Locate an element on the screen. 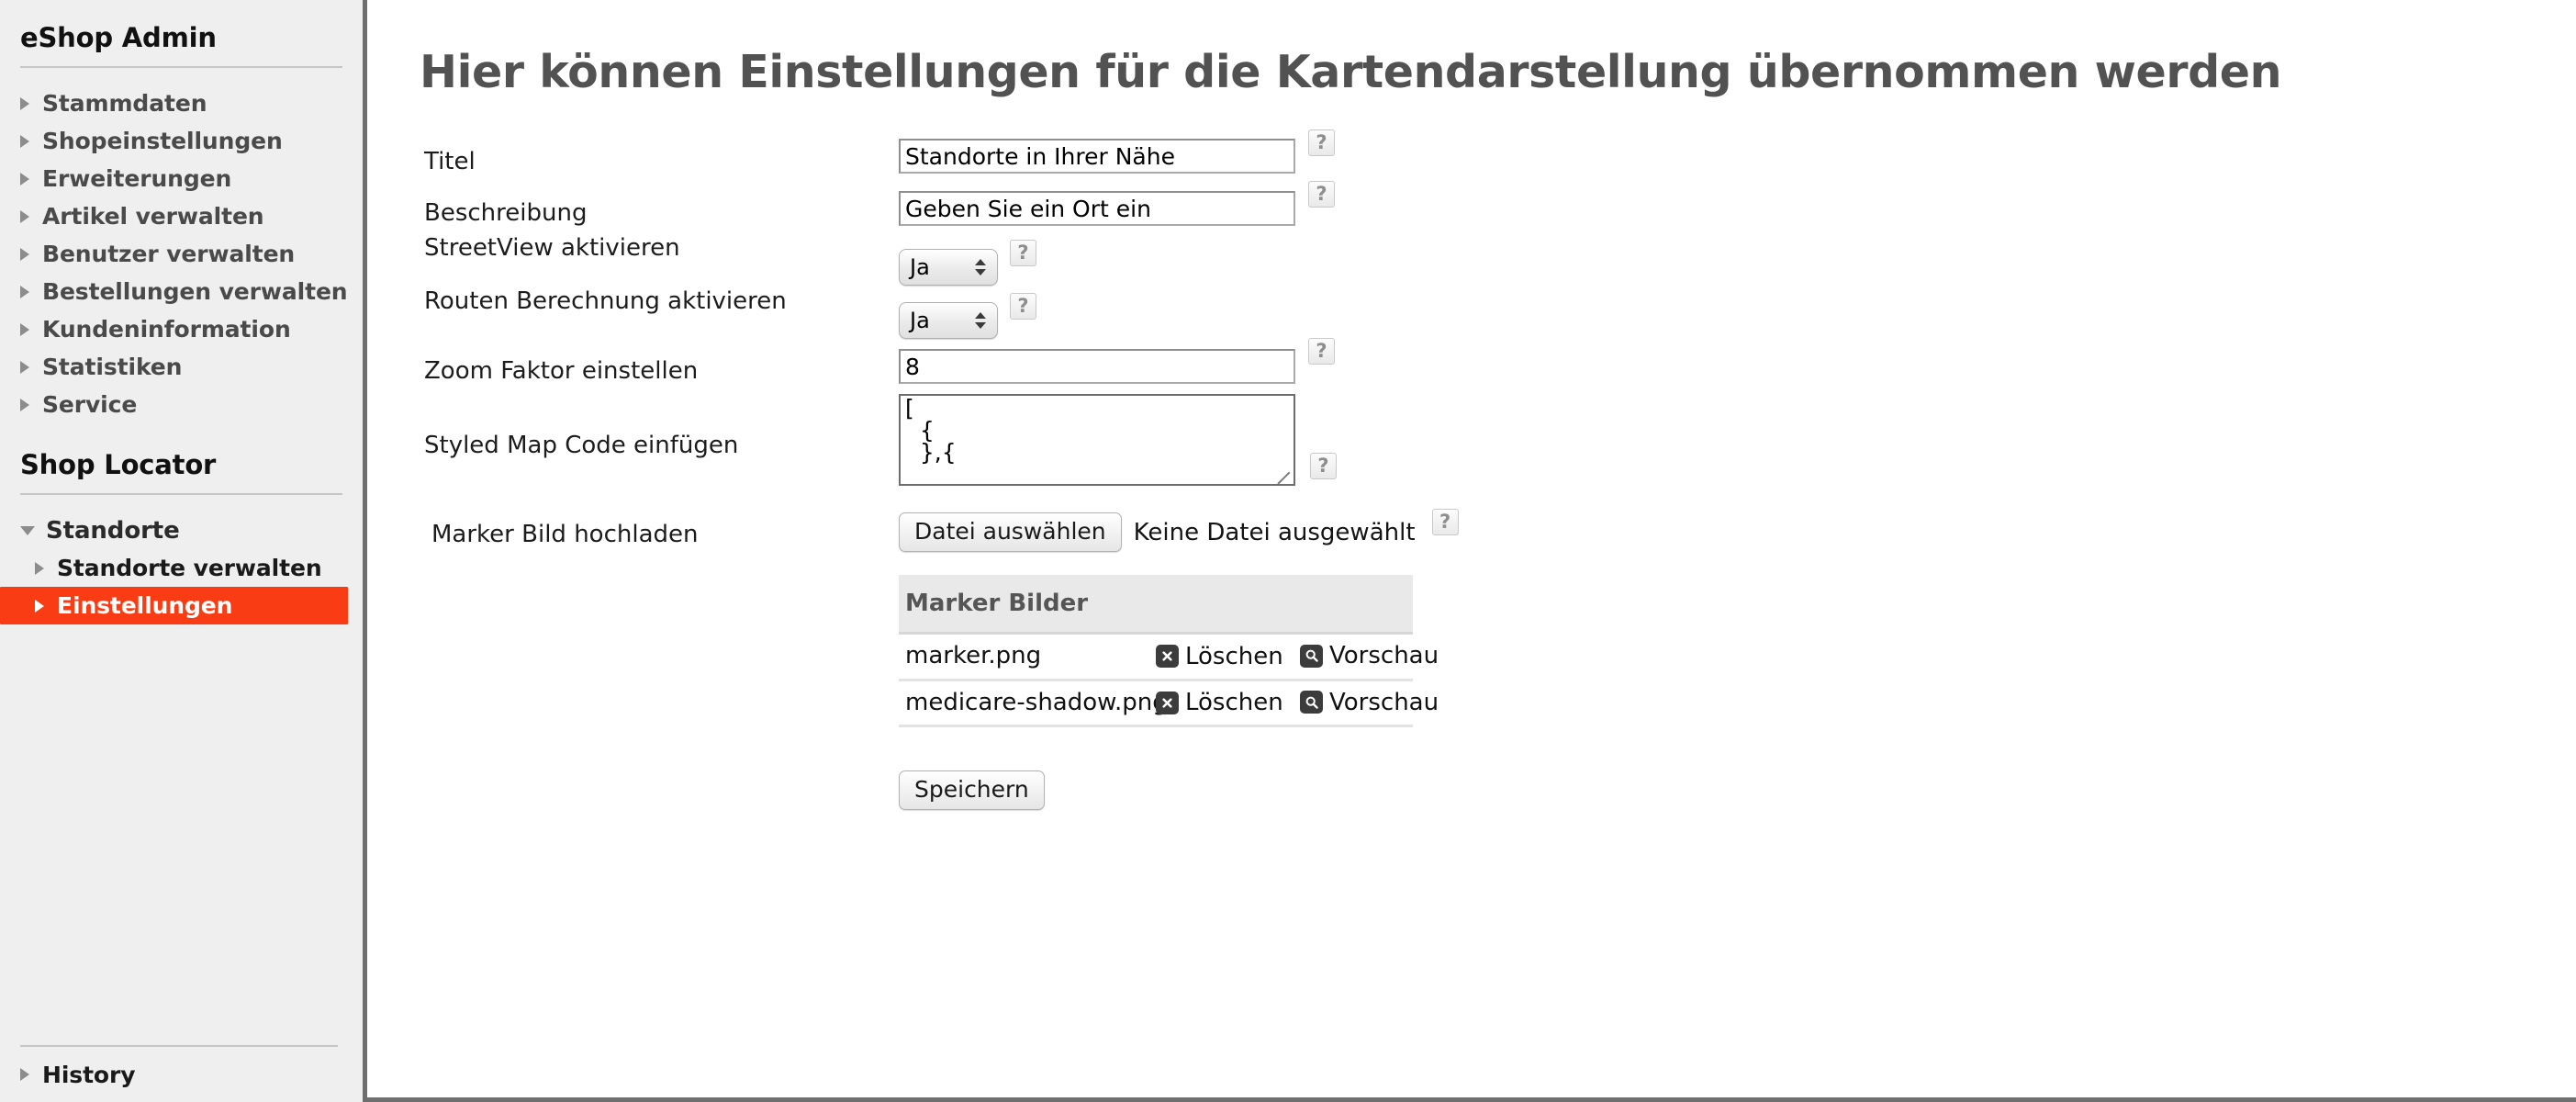 Image resolution: width=2576 pixels, height=1102 pixels. sidebar-item-einstellungen: Einstellungen is located at coordinates (174, 605).